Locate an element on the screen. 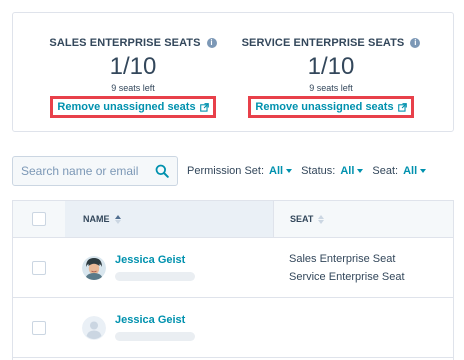 Image resolution: width=464 pixels, height=360 pixels. status-filter: Status: All is located at coordinates (332, 171).